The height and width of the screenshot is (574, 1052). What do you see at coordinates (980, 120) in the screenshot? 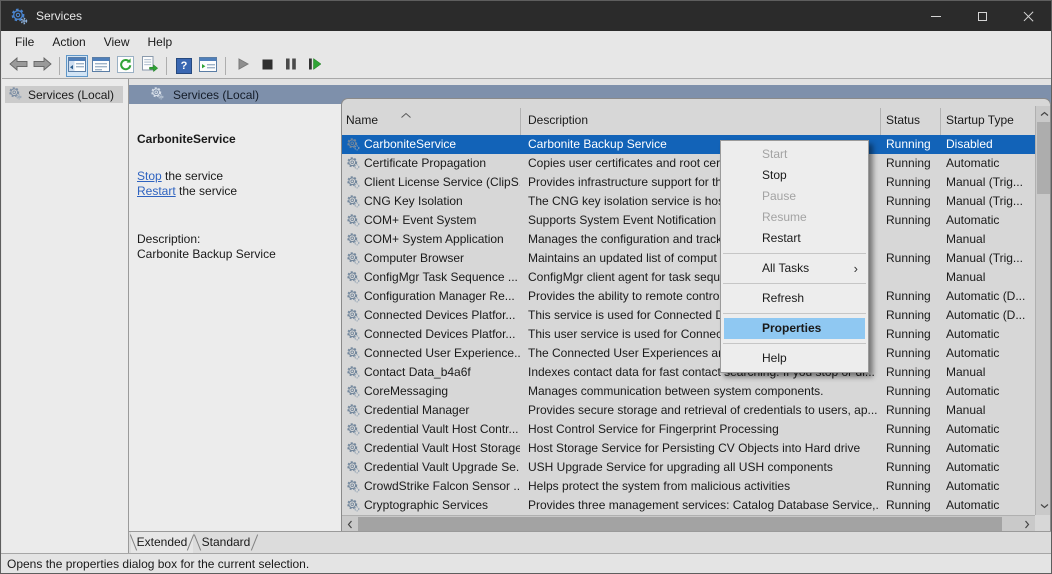
I see `column-header-startup-type: Startup Type` at bounding box center [980, 120].